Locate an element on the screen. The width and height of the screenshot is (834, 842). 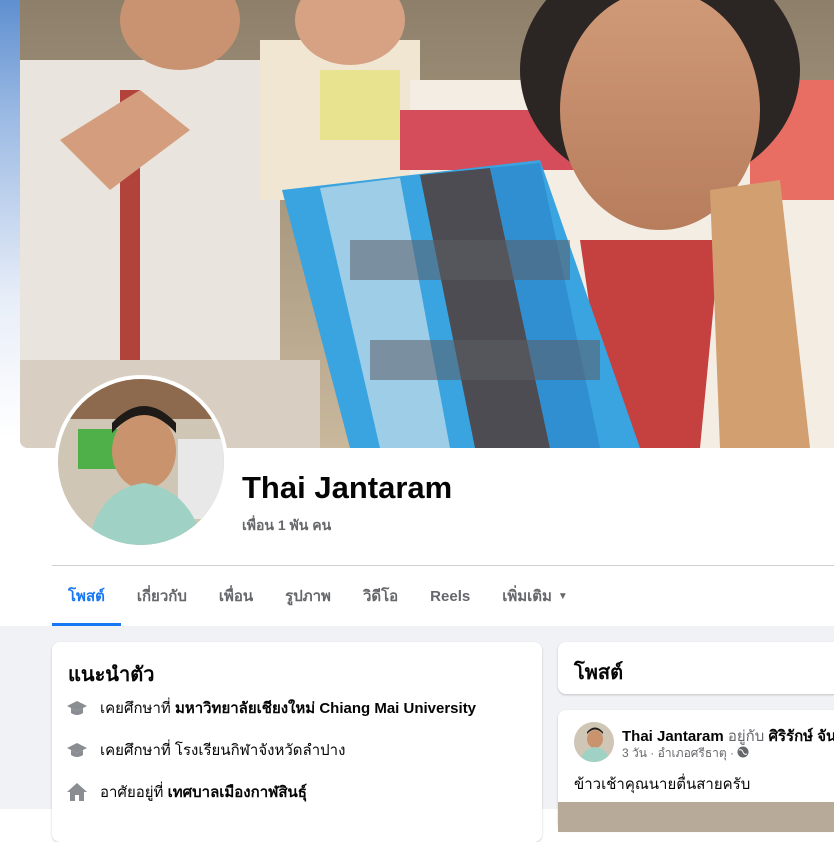
intro-item-value: เทศบาลเมืองกาฬสินธุ์ is located at coordinates (237, 792).